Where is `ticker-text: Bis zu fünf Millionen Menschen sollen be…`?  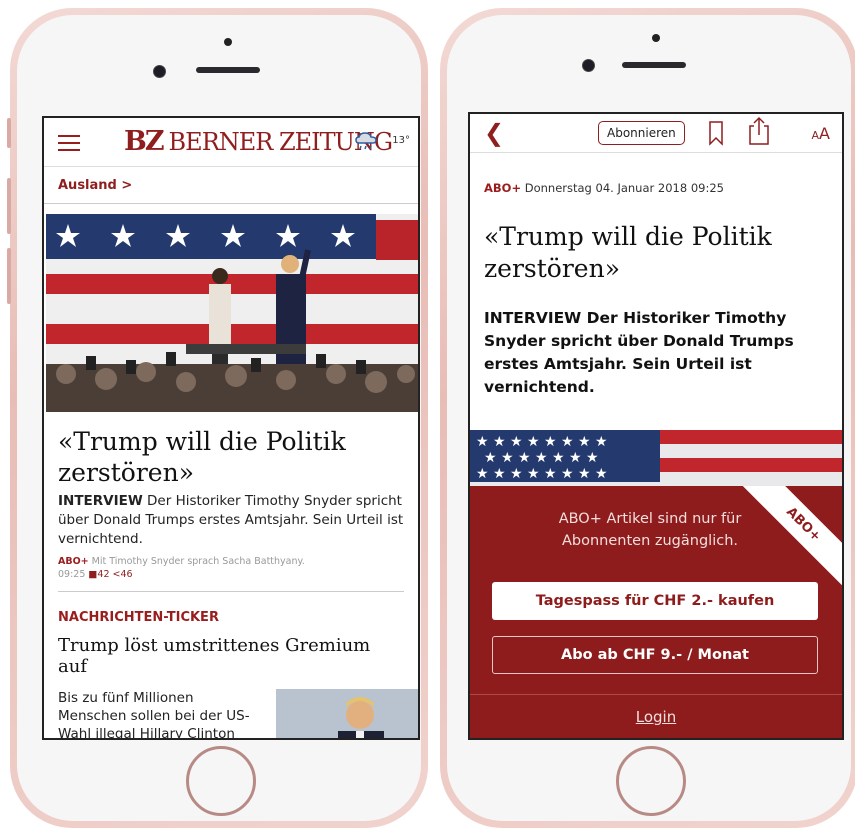 ticker-text: Bis zu fünf Millionen Menschen sollen be… is located at coordinates (154, 715).